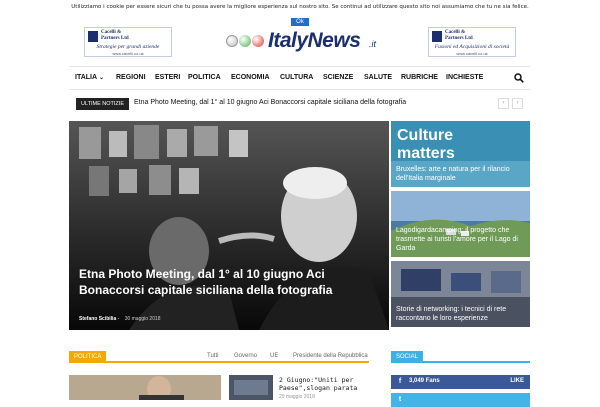  I want to click on ticker-prev-button: ‹, so click(503, 103).